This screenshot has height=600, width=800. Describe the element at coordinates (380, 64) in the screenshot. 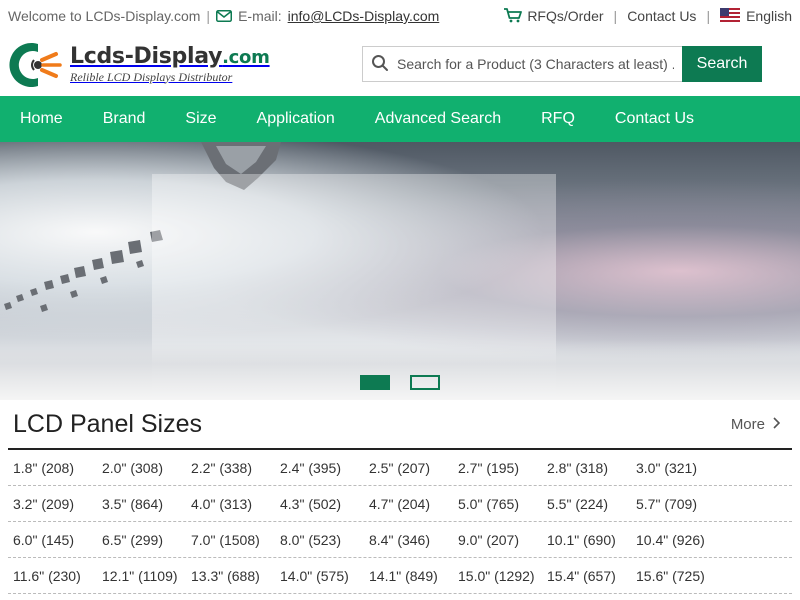

I see `search-icon` at that location.